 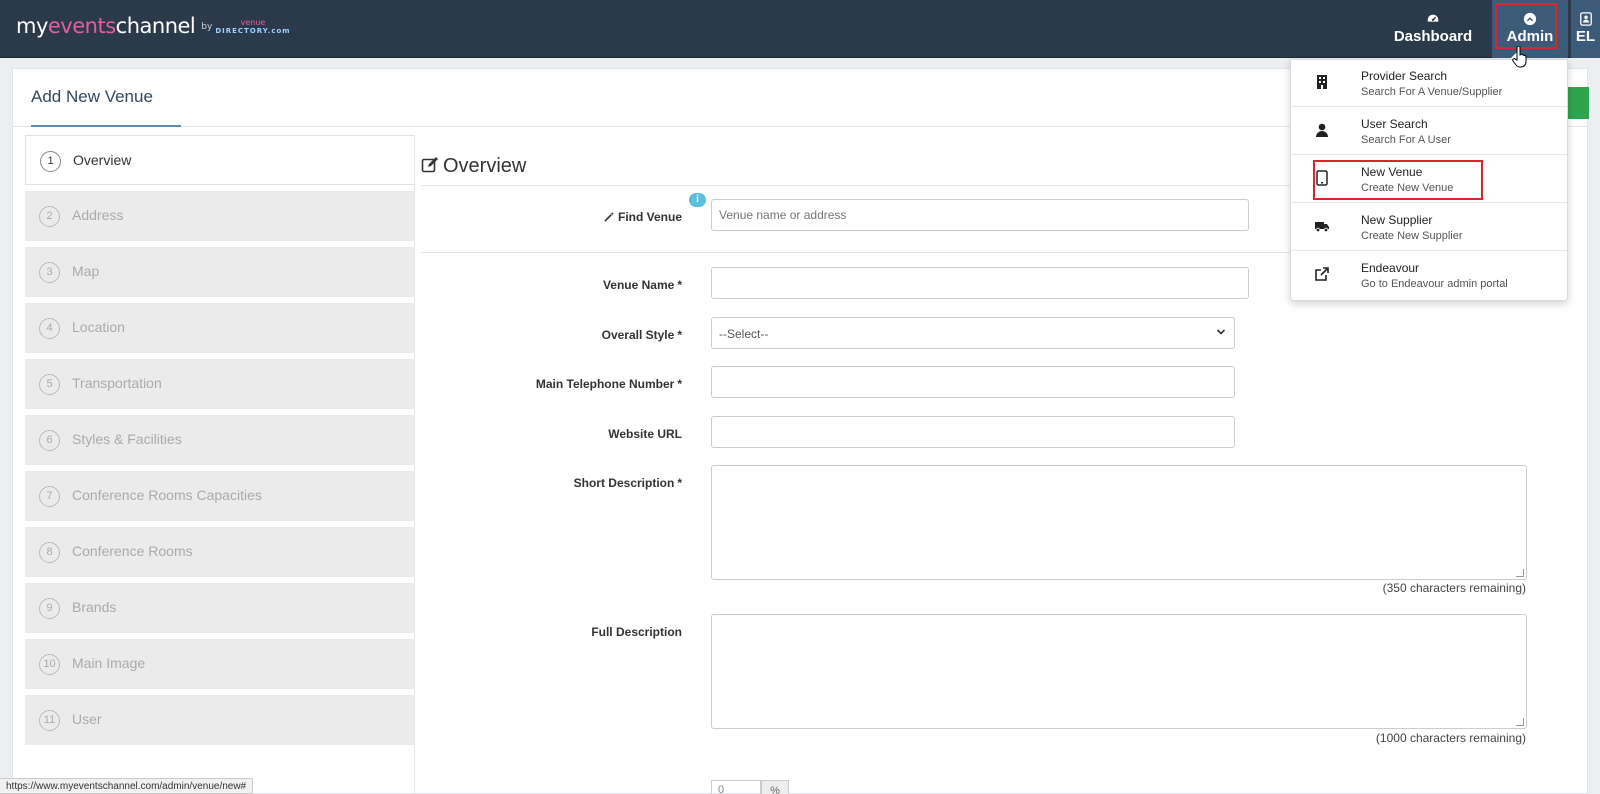 What do you see at coordinates (1322, 82) in the screenshot?
I see `building-icon` at bounding box center [1322, 82].